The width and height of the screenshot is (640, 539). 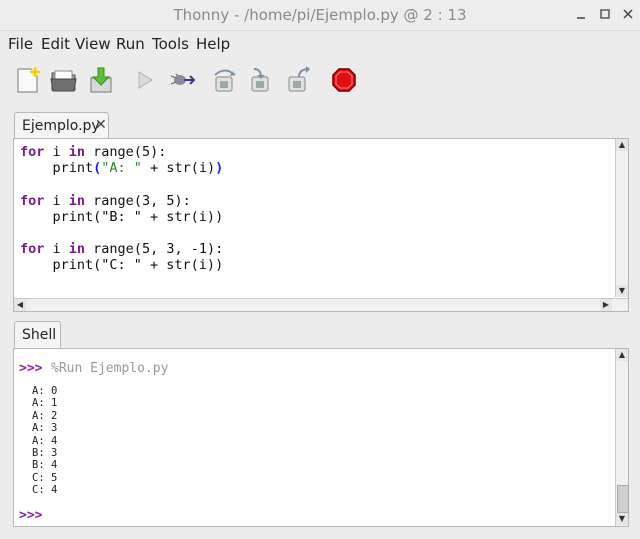 What do you see at coordinates (581, 14) in the screenshot?
I see `minimize-icon` at bounding box center [581, 14].